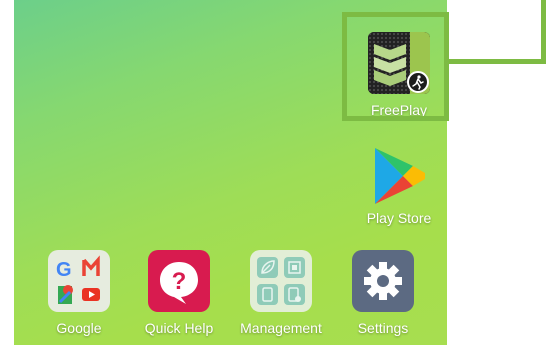 This screenshot has width=547, height=345. I want to click on google-folder-icon: G, so click(79, 281).